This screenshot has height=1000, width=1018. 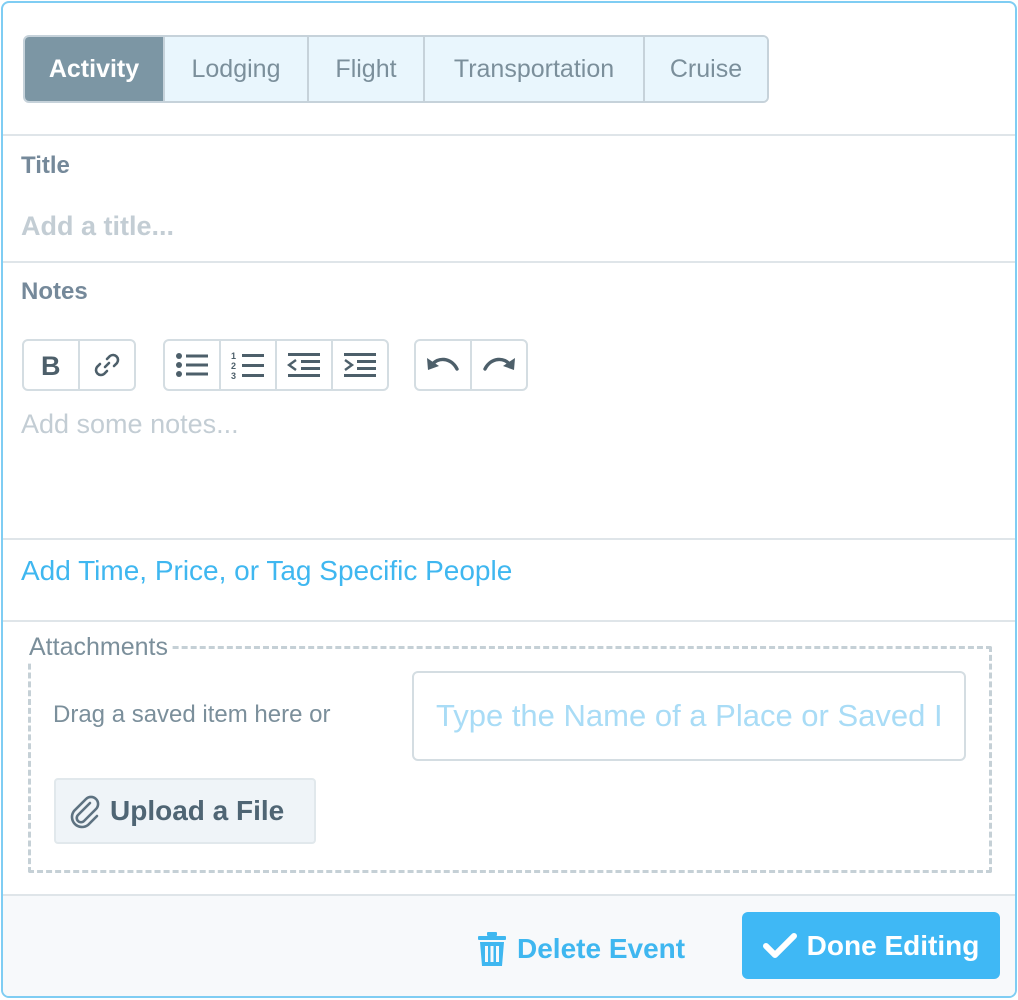 I want to click on tab-cruise: Cruise, so click(x=705, y=69).